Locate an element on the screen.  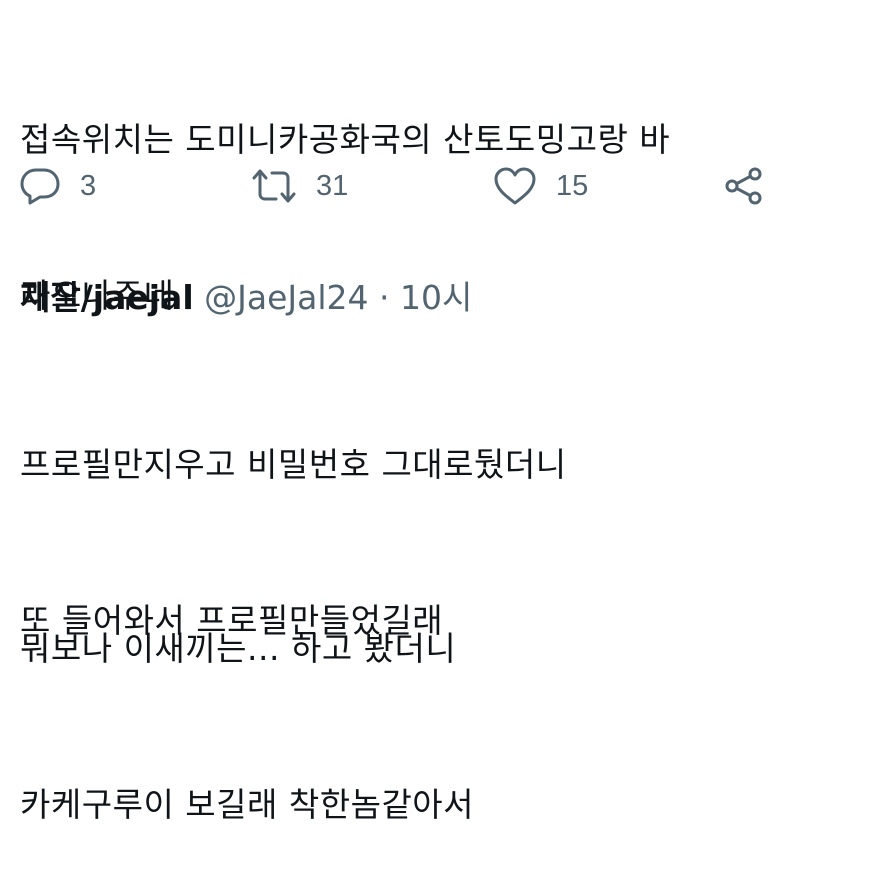
retweet-button: 31 is located at coordinates (299, 186).